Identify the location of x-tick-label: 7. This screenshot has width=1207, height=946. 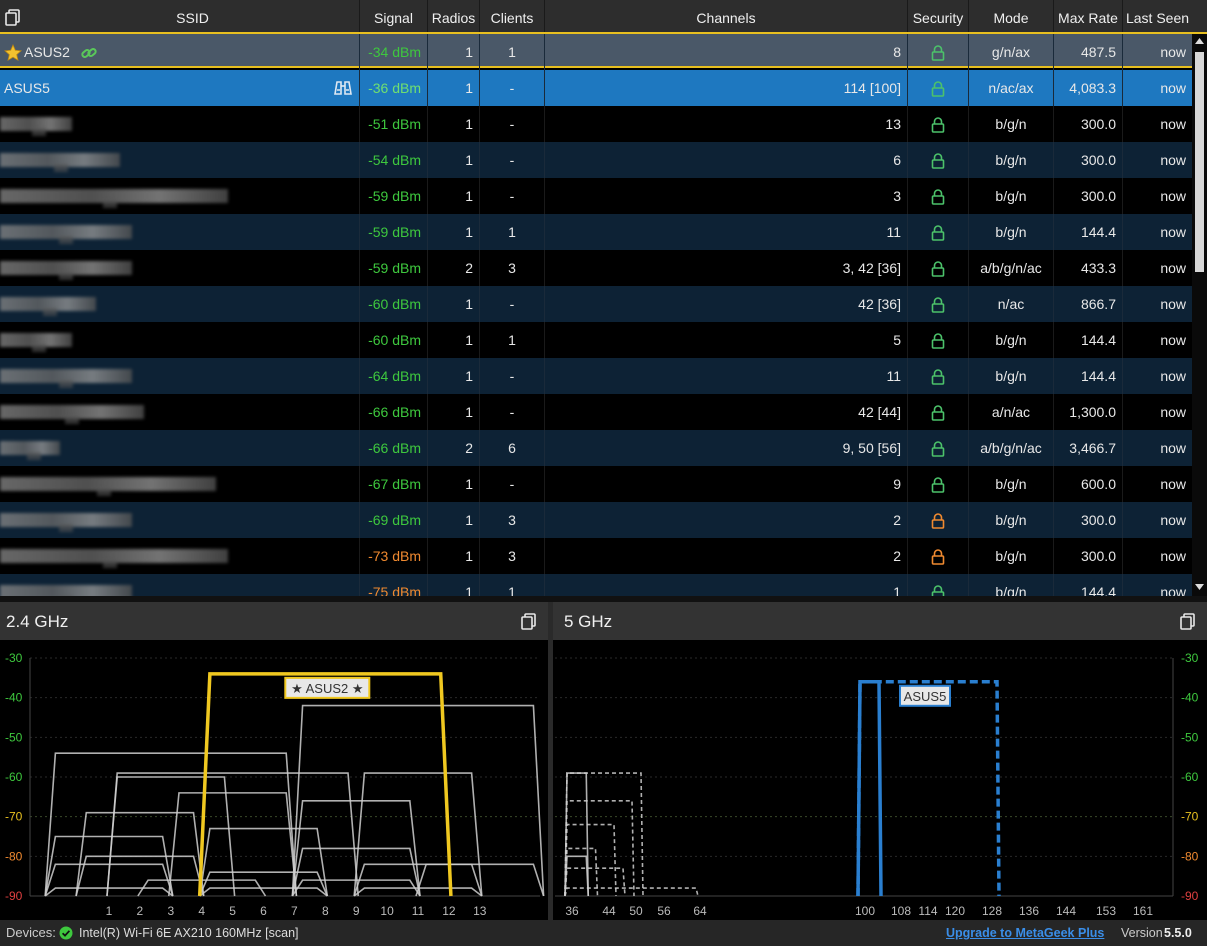
(294, 911).